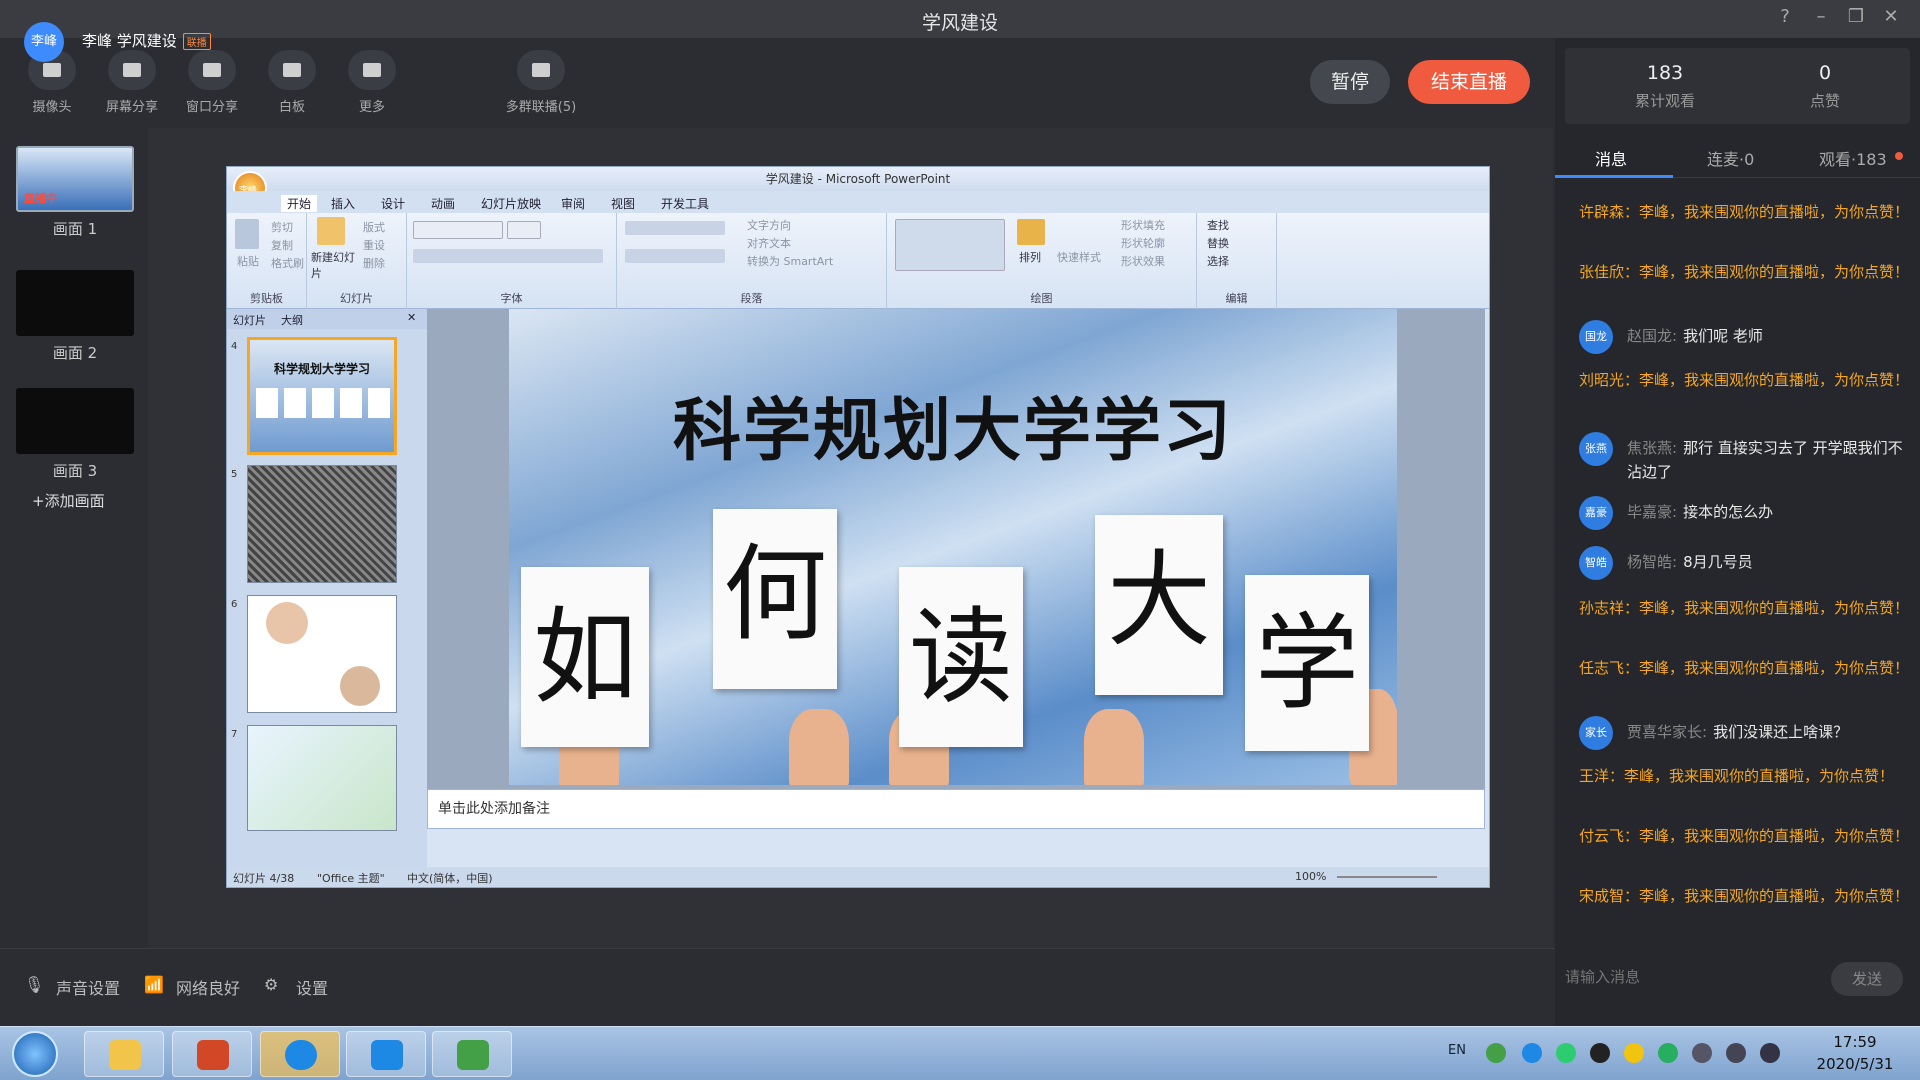 This screenshot has height=1080, width=1920. Describe the element at coordinates (292, 82) in the screenshot. I see `whiteboard-button: 白板` at that location.